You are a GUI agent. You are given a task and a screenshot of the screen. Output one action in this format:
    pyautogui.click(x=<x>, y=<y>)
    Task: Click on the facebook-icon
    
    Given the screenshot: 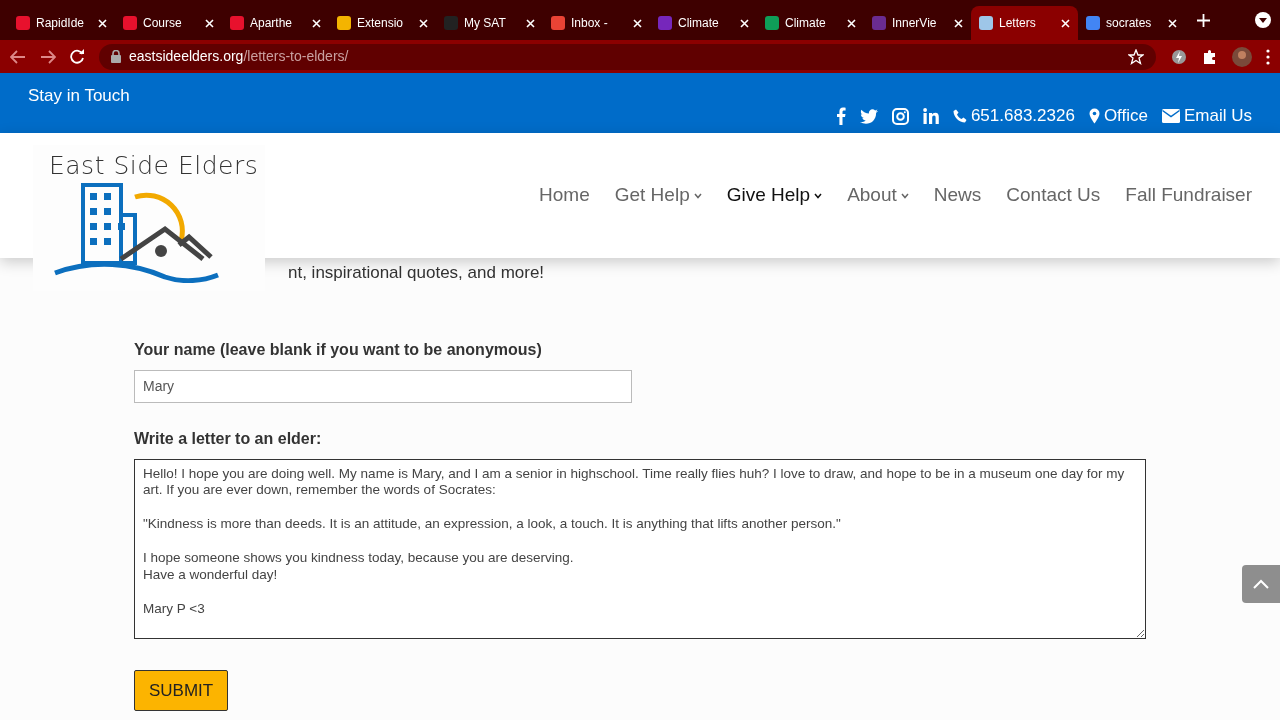 What is the action you would take?
    pyautogui.click(x=840, y=116)
    